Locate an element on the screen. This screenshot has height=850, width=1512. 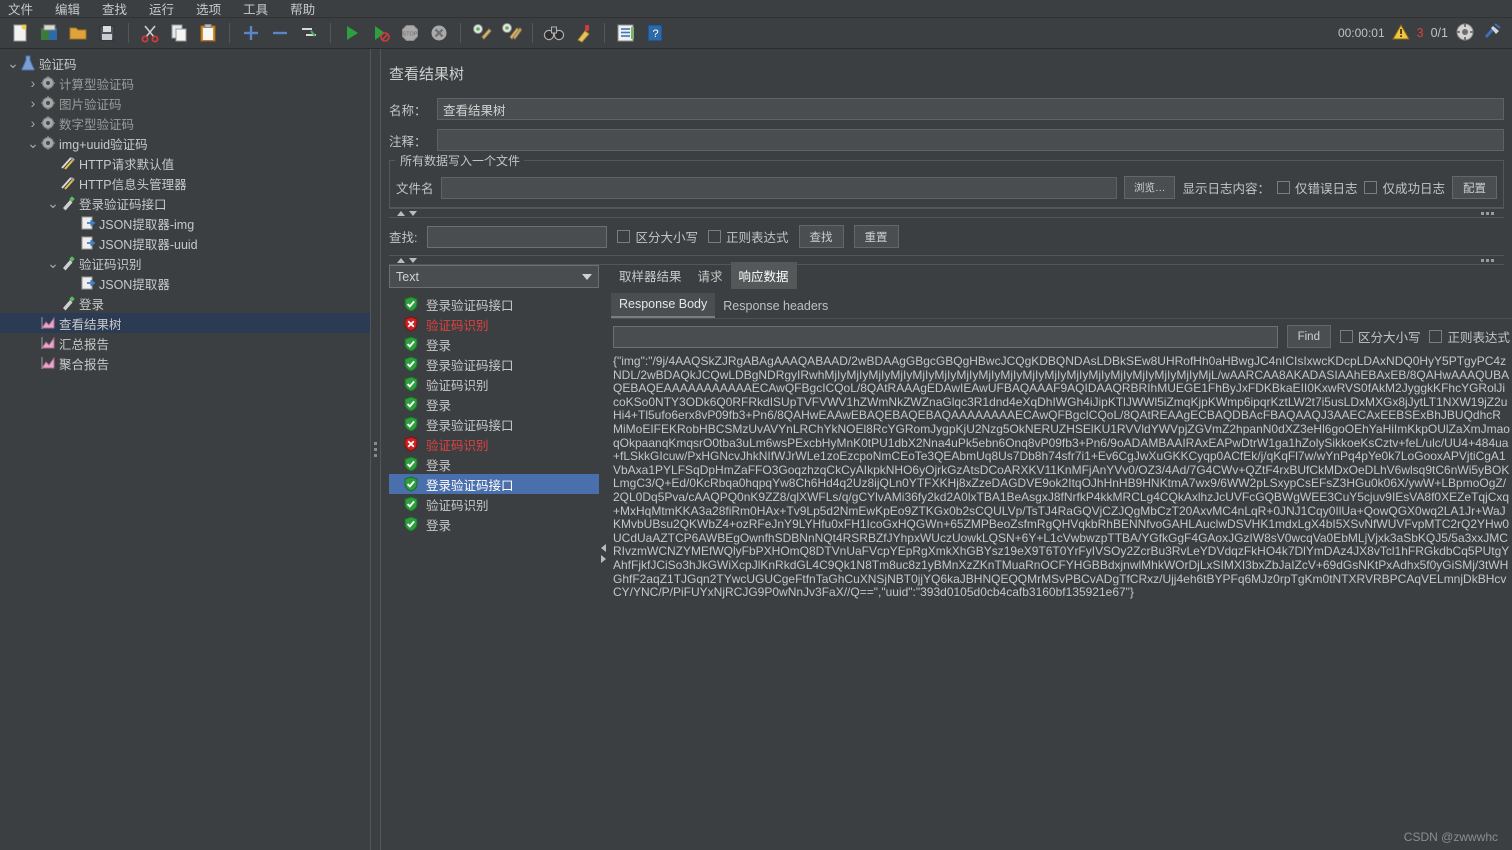
open-folder-icon is located at coordinates (78, 33).